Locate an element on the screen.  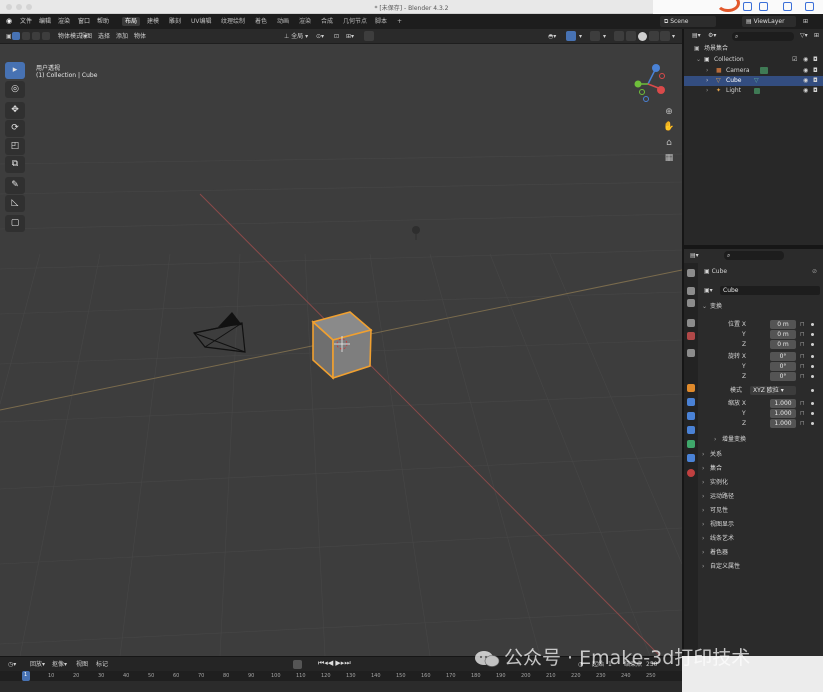
scene-tab-icon is located at coordinates (691, 336).